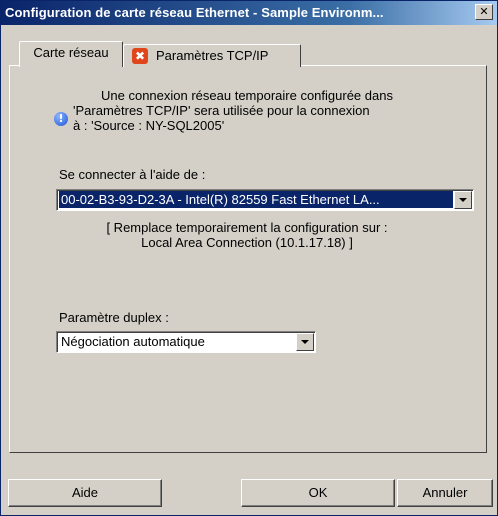 The image size is (498, 516). I want to click on error-x-icon: ✖, so click(140, 56).